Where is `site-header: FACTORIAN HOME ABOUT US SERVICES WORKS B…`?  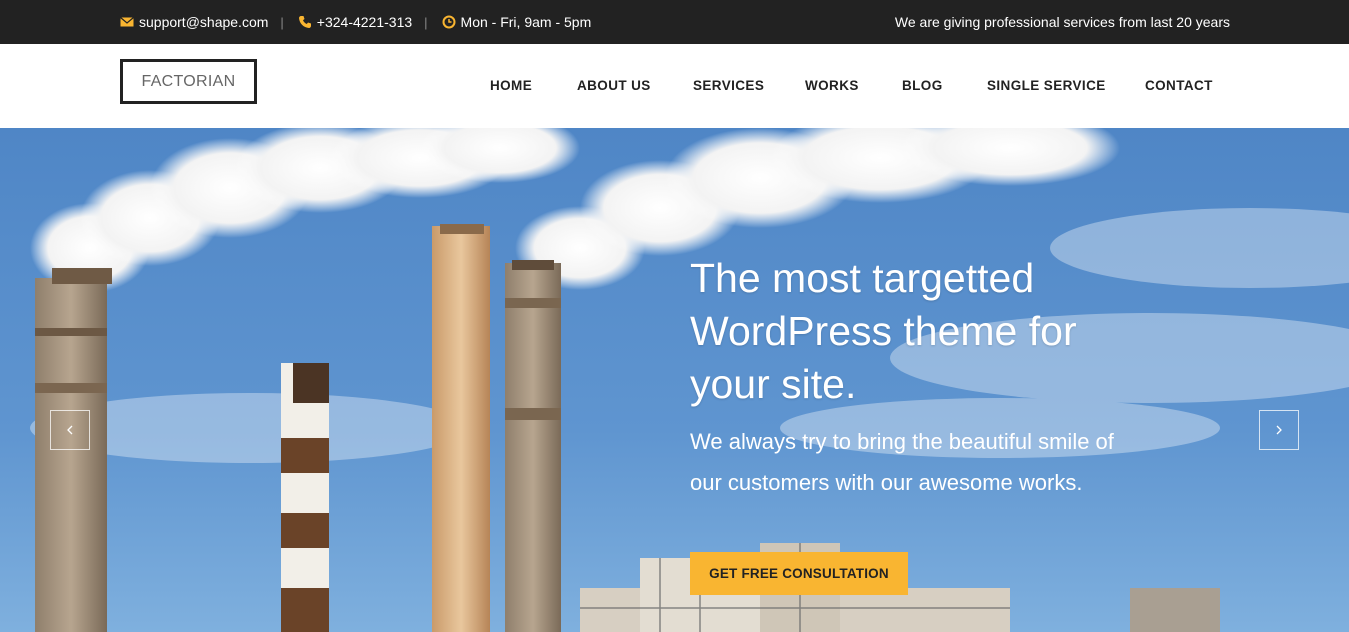 site-header: FACTORIAN HOME ABOUT US SERVICES WORKS B… is located at coordinates (674, 86).